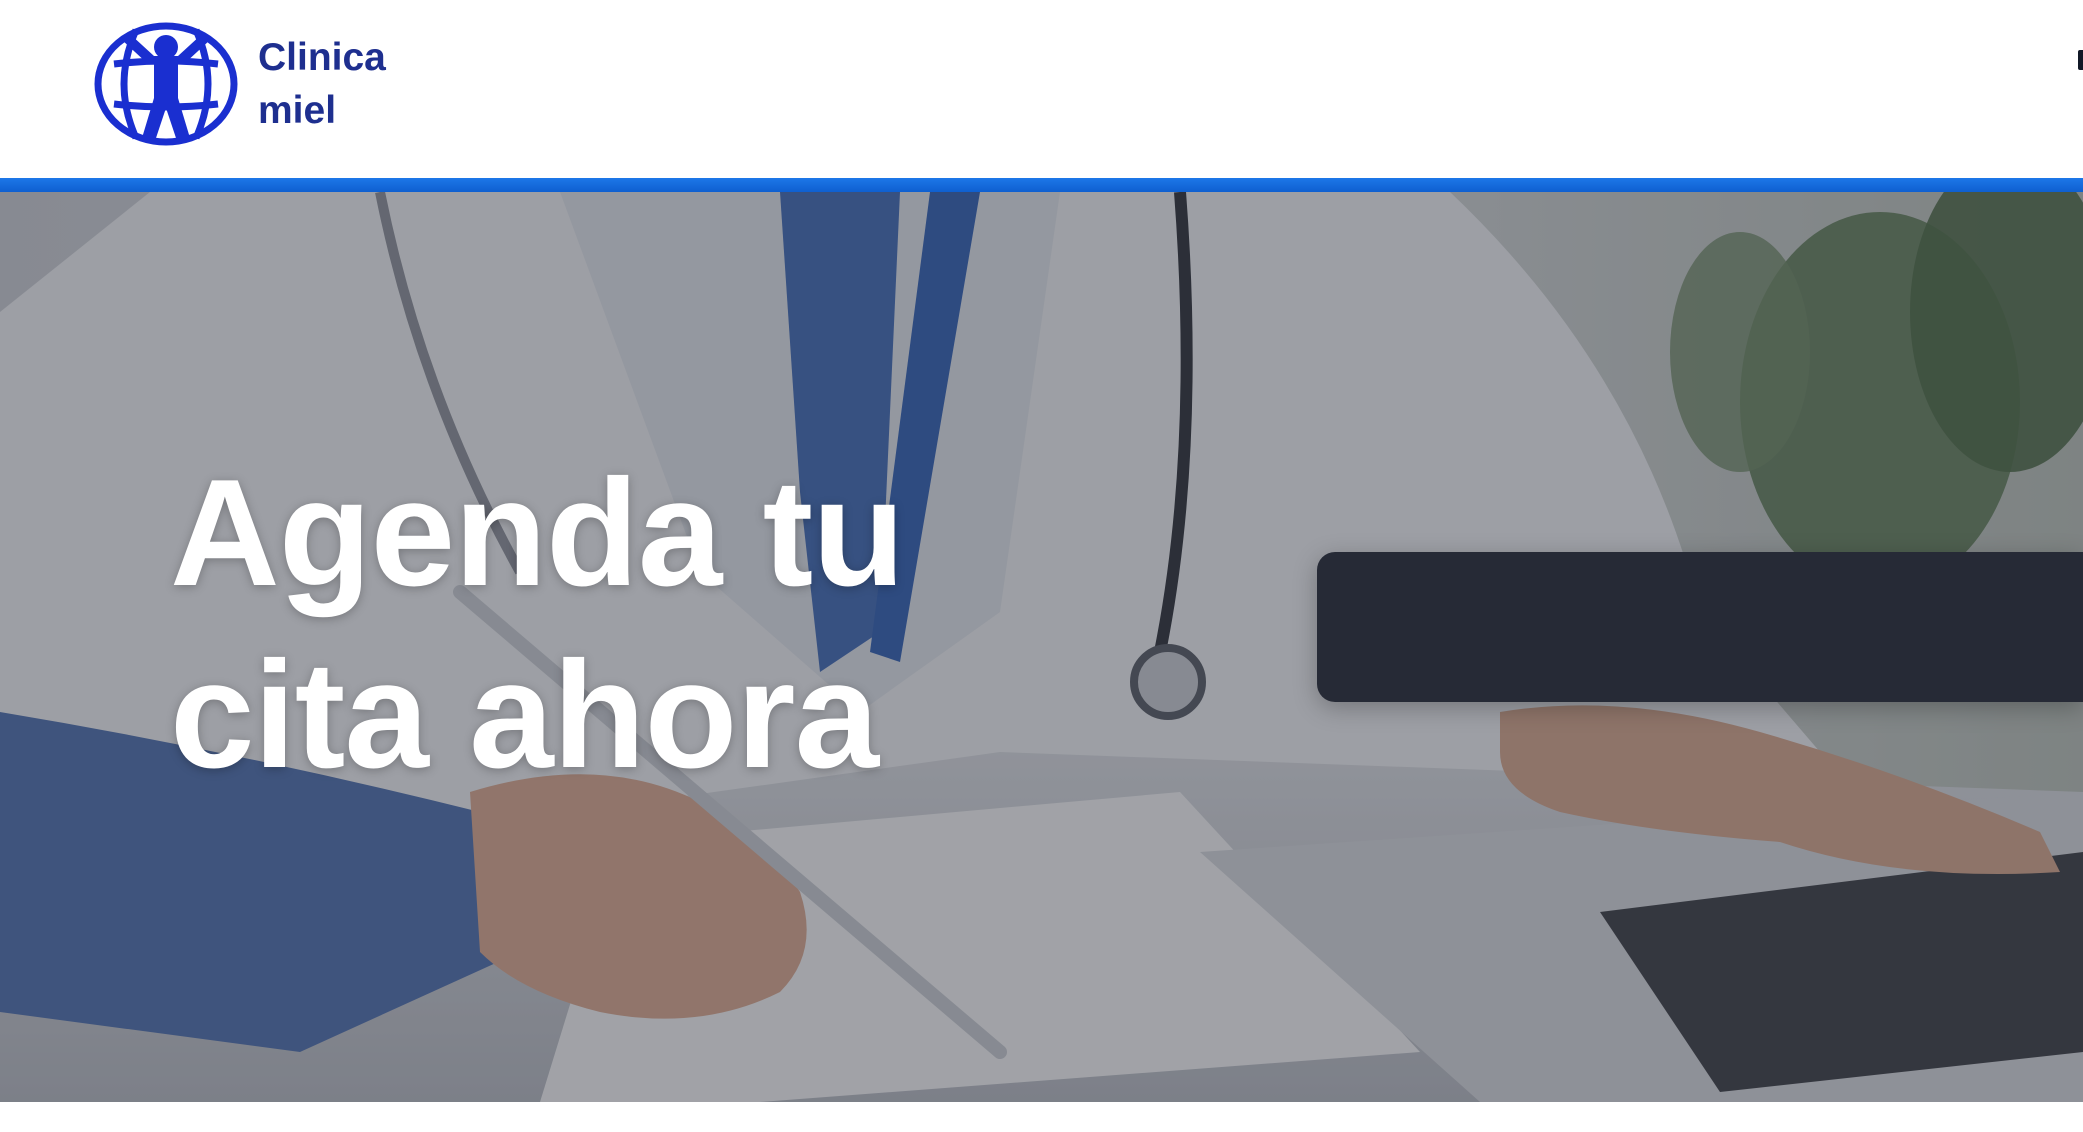 The height and width of the screenshot is (1132, 2083). Describe the element at coordinates (2080, 60) in the screenshot. I see `header-edge-mark` at that location.